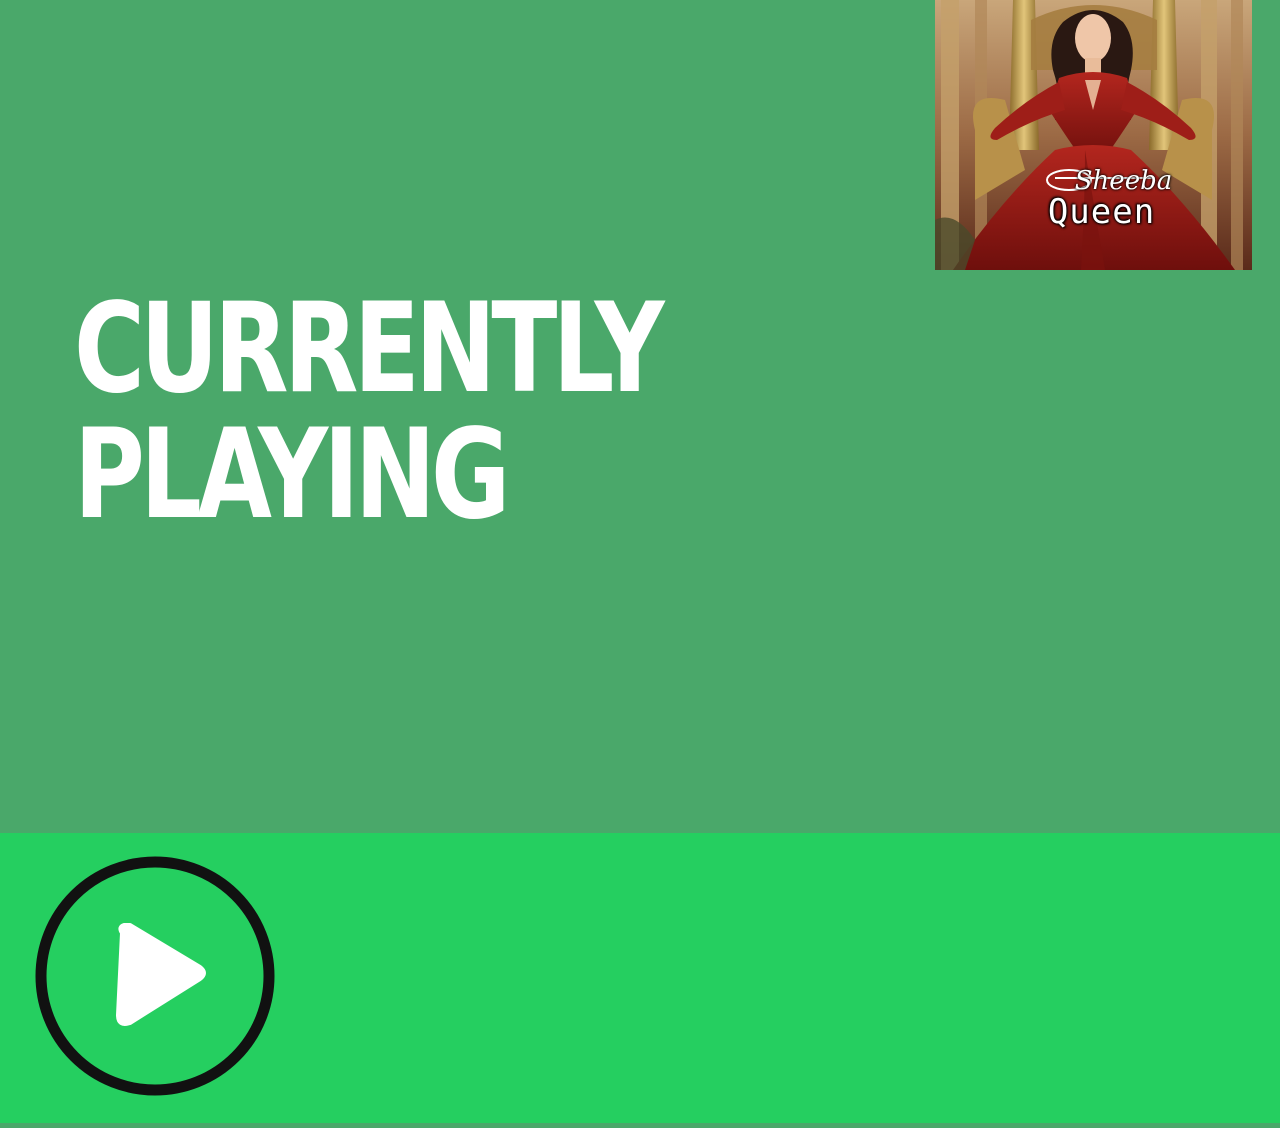 The image size is (1280, 1128). I want to click on title-line-1: CURRENTLY, so click(369, 349).